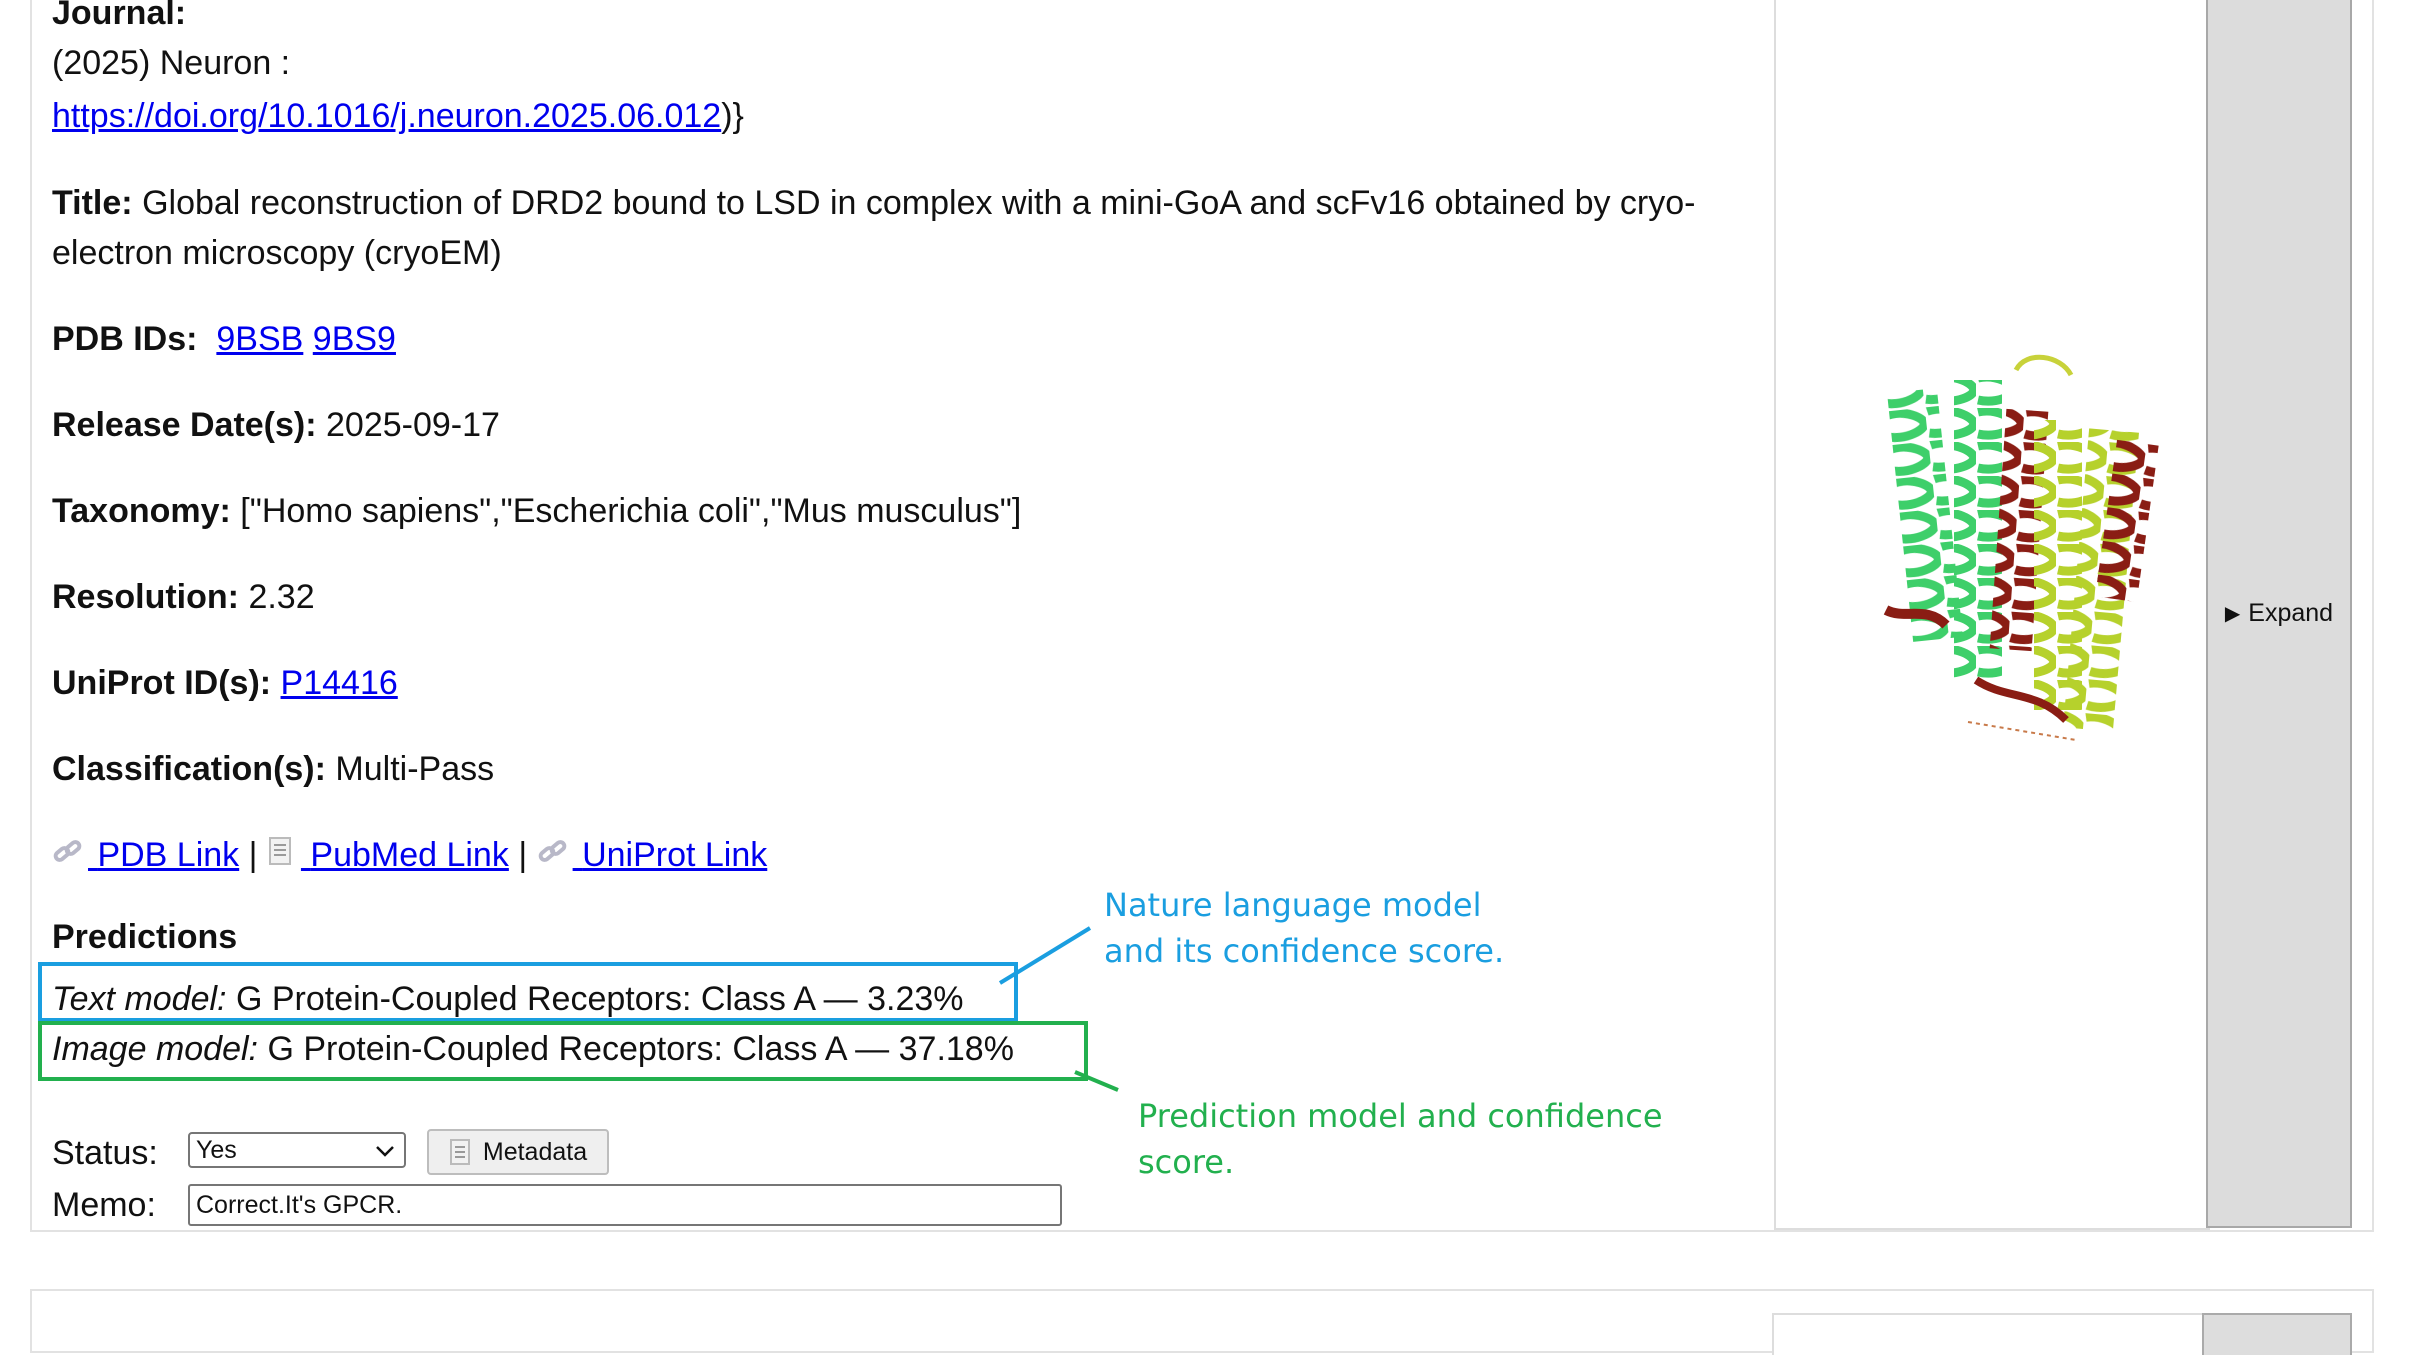  I want to click on resolution-row: Resolution: 2.32, so click(183, 597).